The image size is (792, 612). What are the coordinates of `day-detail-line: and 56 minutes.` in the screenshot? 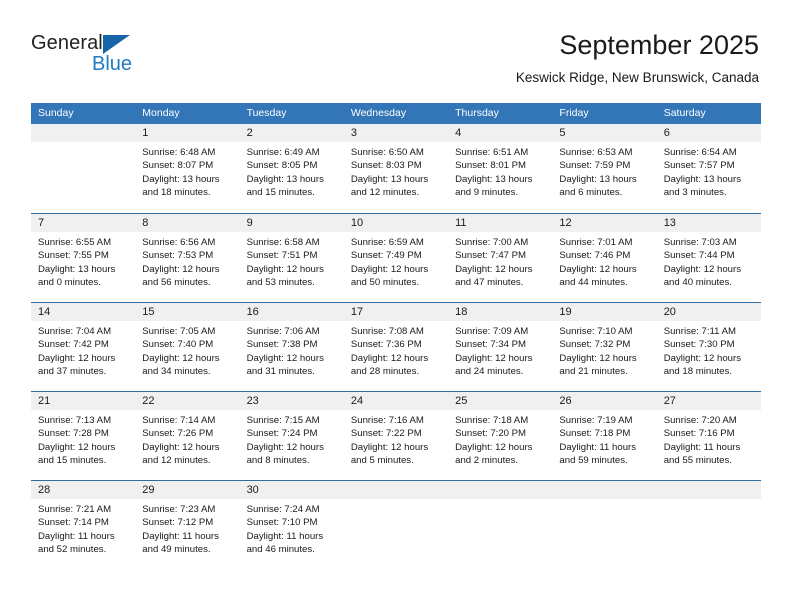 It's located at (176, 283).